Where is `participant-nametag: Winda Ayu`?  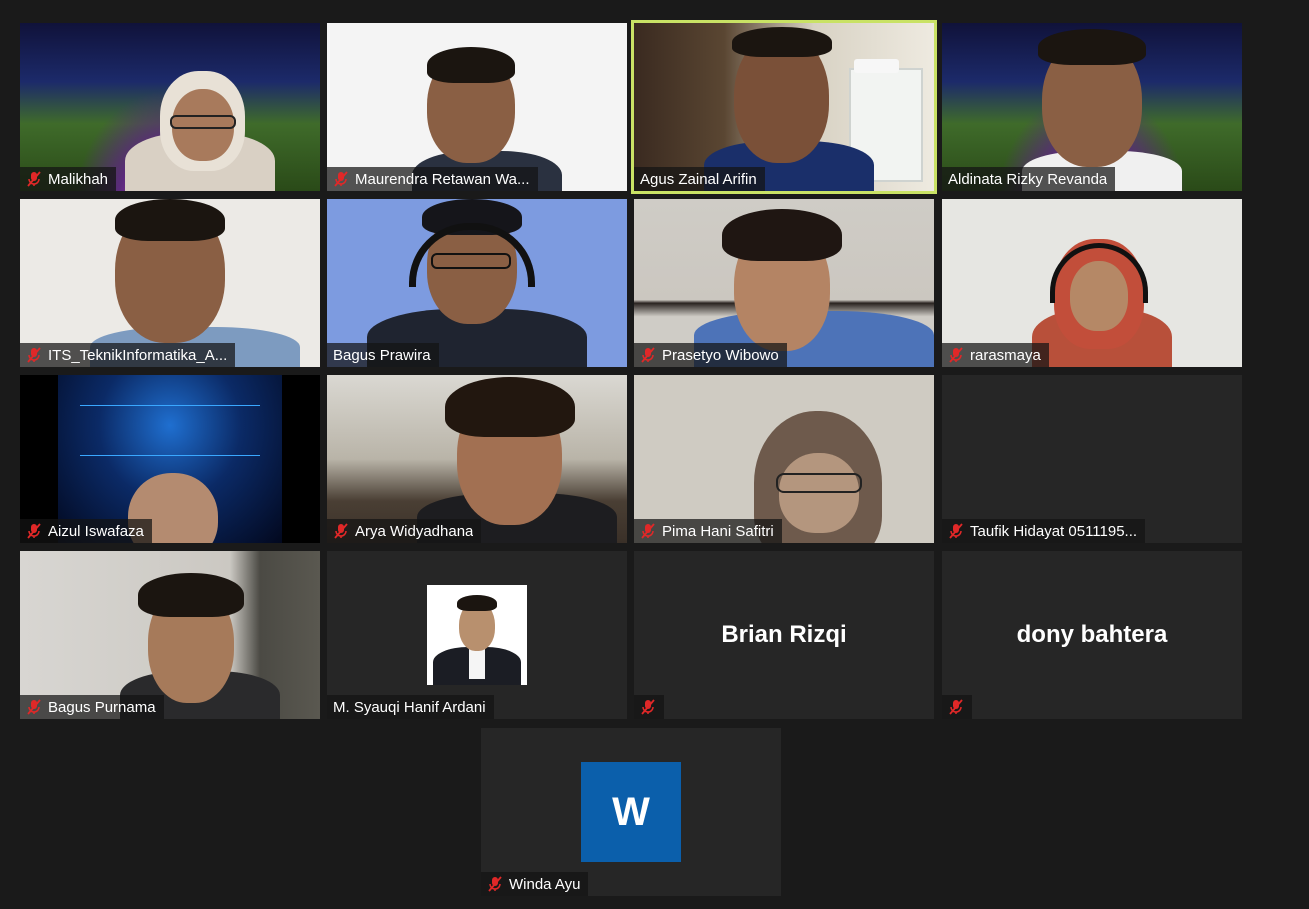
participant-nametag: Winda Ayu is located at coordinates (535, 884).